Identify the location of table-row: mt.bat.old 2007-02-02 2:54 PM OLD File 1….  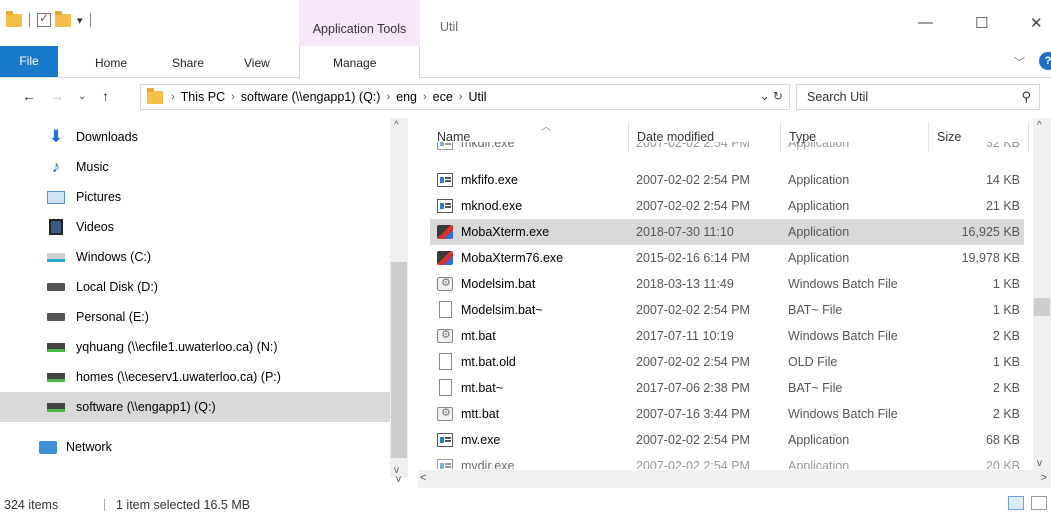
(727, 362).